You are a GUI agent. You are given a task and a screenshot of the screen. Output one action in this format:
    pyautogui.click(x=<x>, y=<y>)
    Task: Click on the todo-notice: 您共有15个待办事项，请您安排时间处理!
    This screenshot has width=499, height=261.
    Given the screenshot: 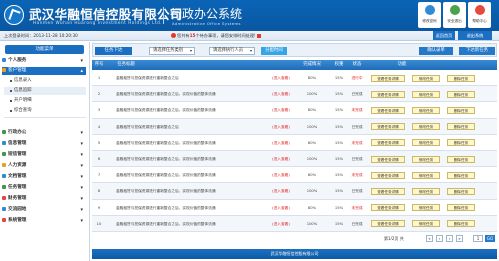 What is the action you would take?
    pyautogui.click(x=216, y=36)
    